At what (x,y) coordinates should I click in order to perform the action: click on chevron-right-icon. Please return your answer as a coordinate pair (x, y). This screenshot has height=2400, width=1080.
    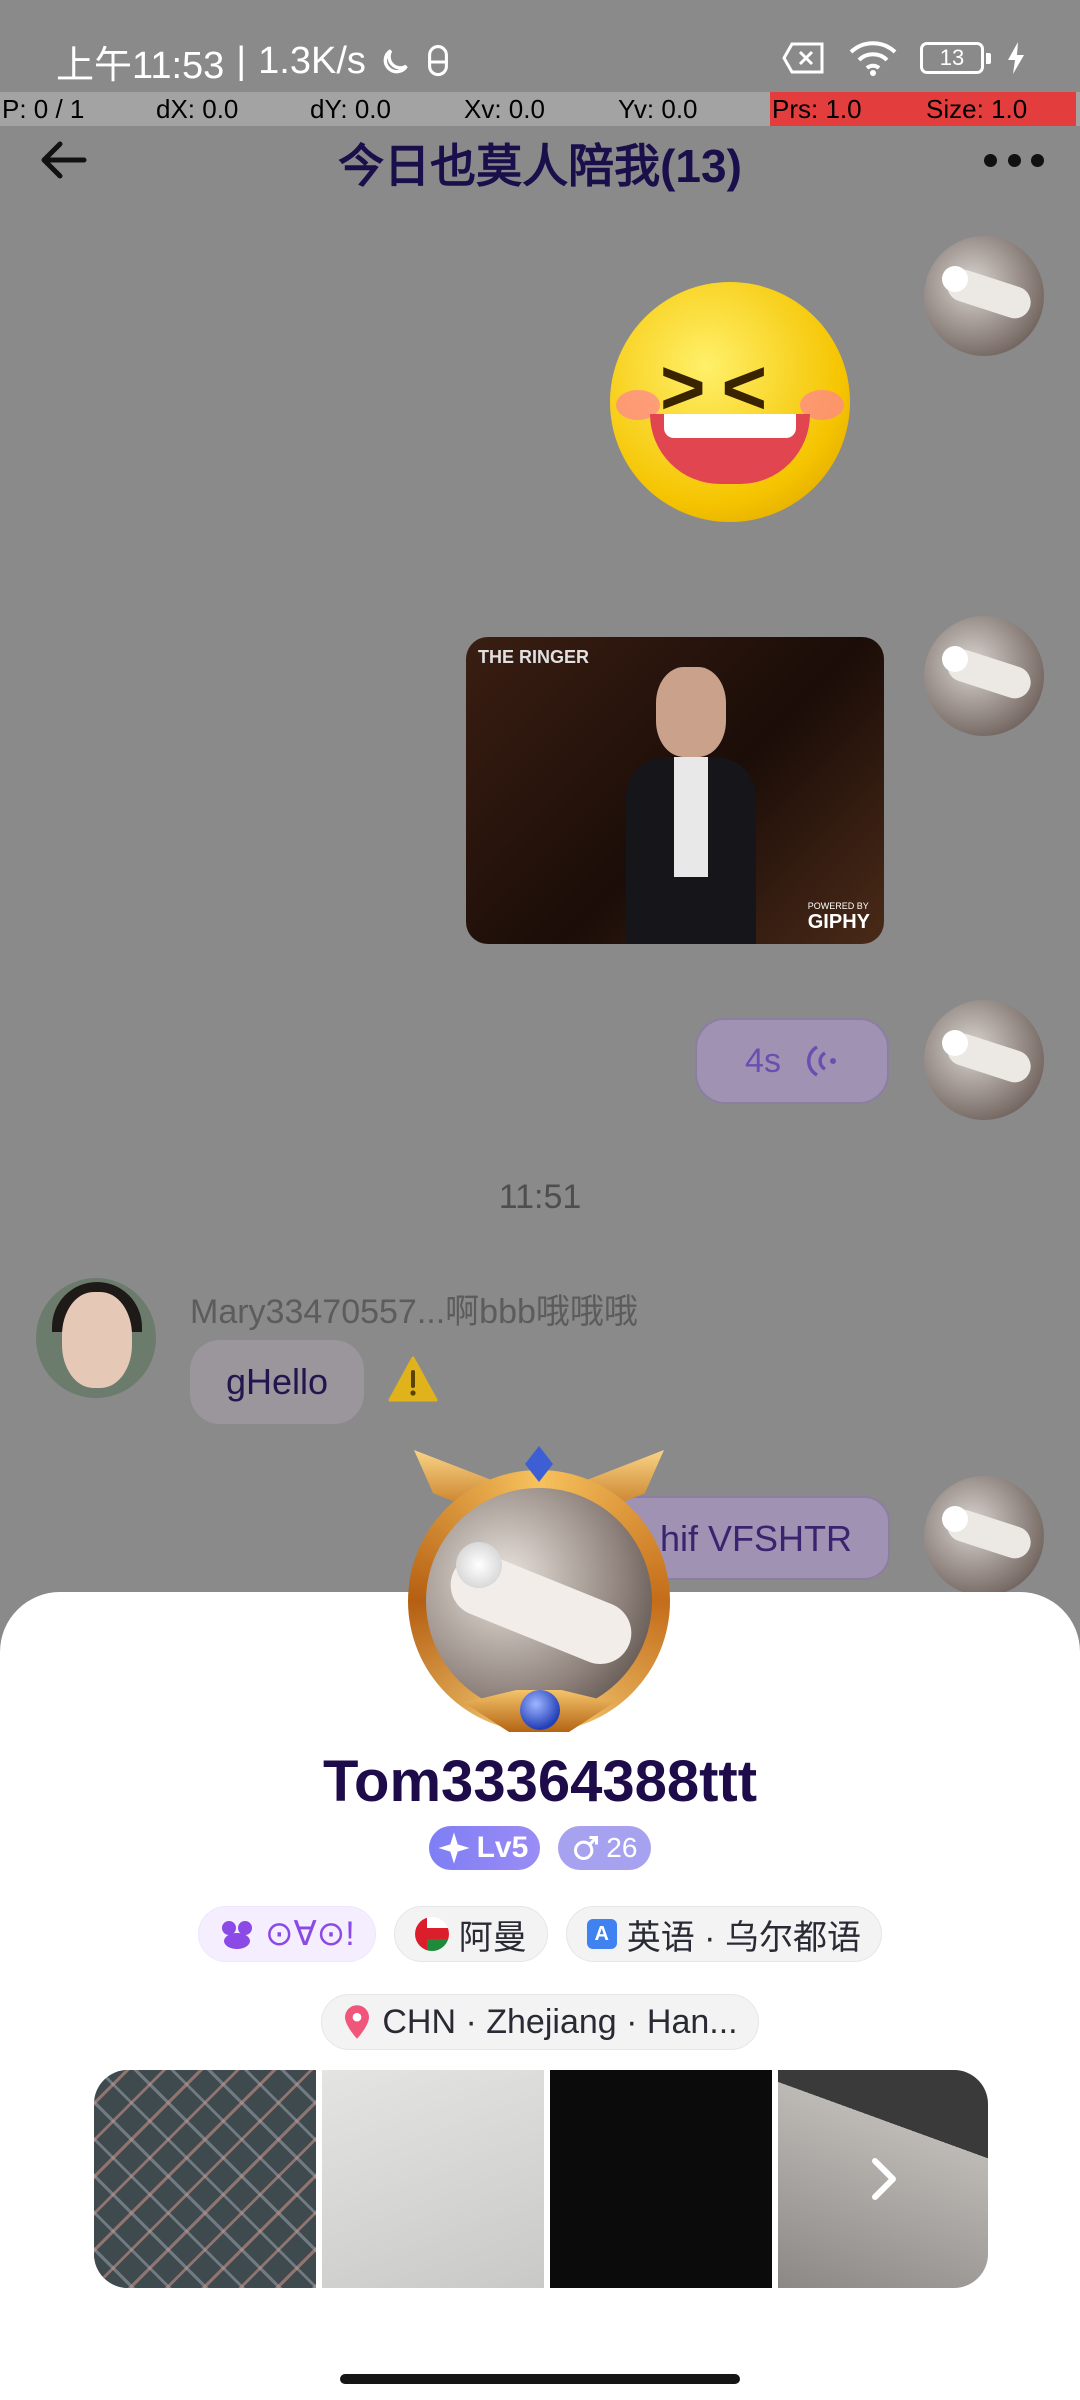
    Looking at the image, I should click on (883, 2179).